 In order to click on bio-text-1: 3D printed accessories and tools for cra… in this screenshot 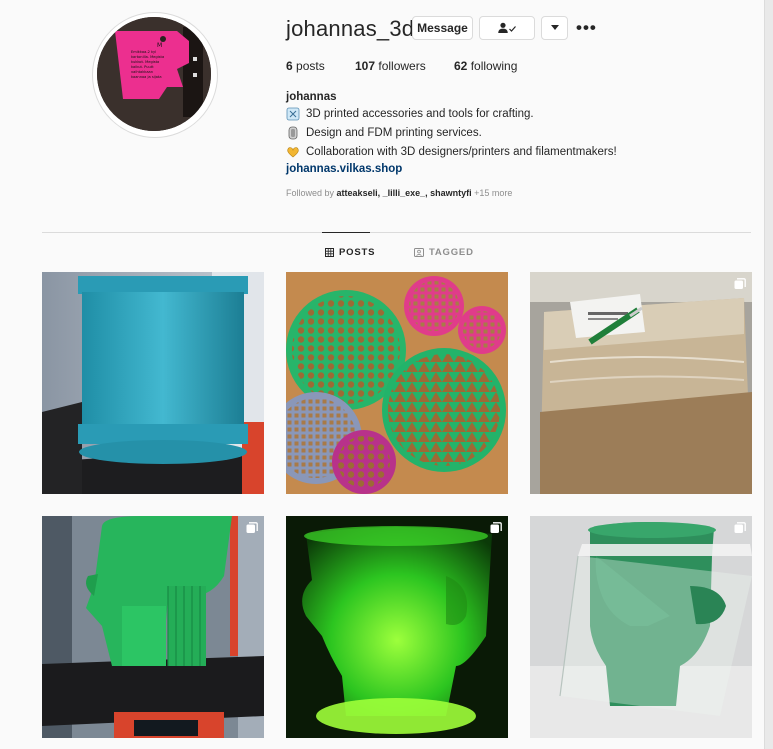, I will do `click(420, 114)`.